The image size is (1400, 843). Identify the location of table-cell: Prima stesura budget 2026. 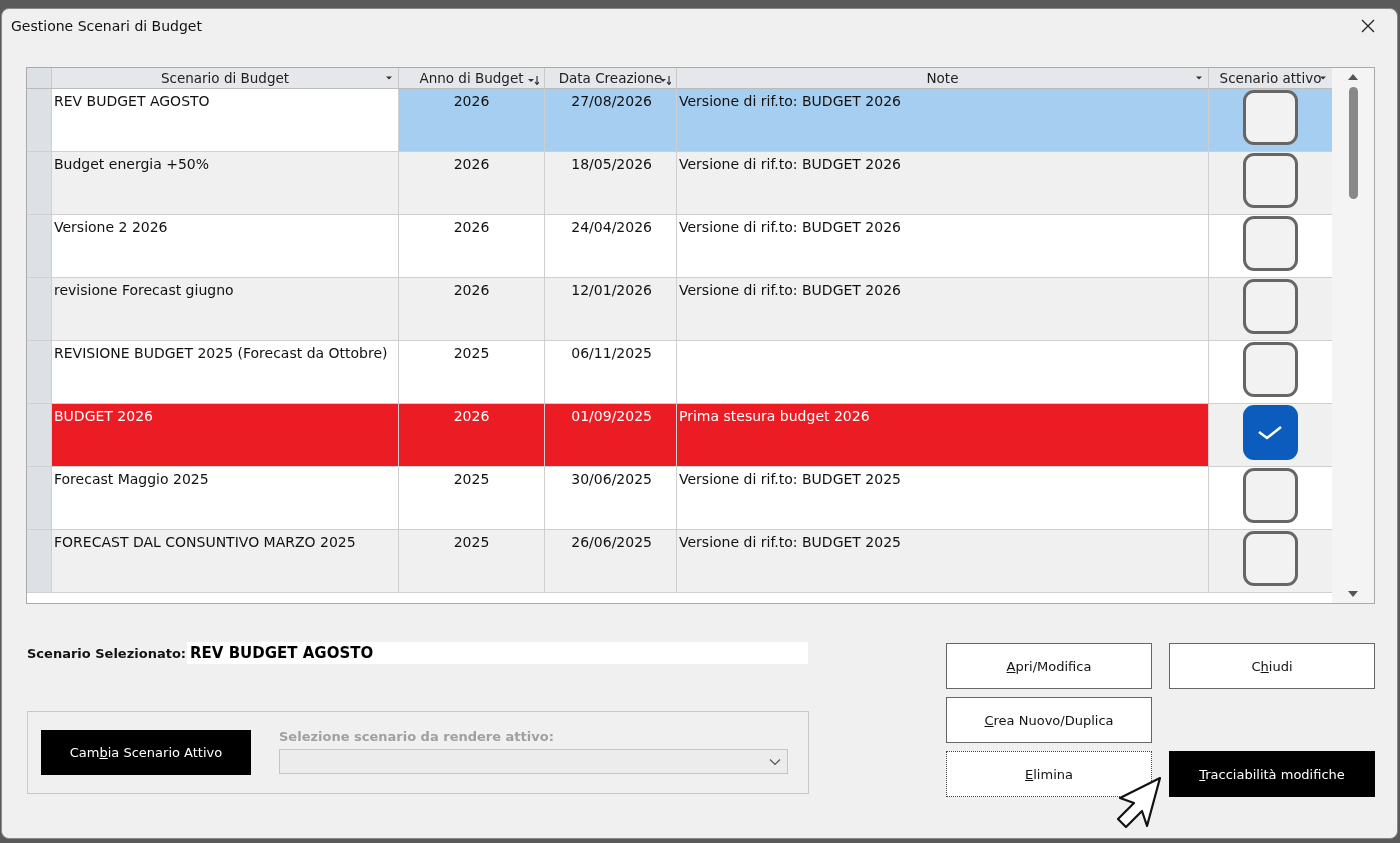
(943, 435).